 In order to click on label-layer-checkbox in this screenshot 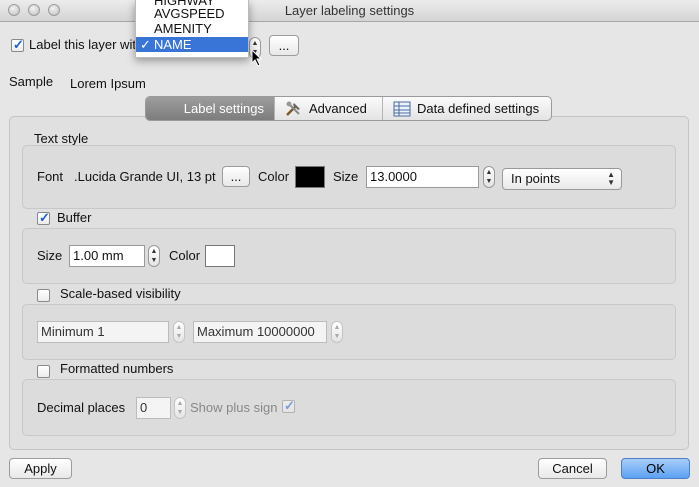, I will do `click(17, 45)`.